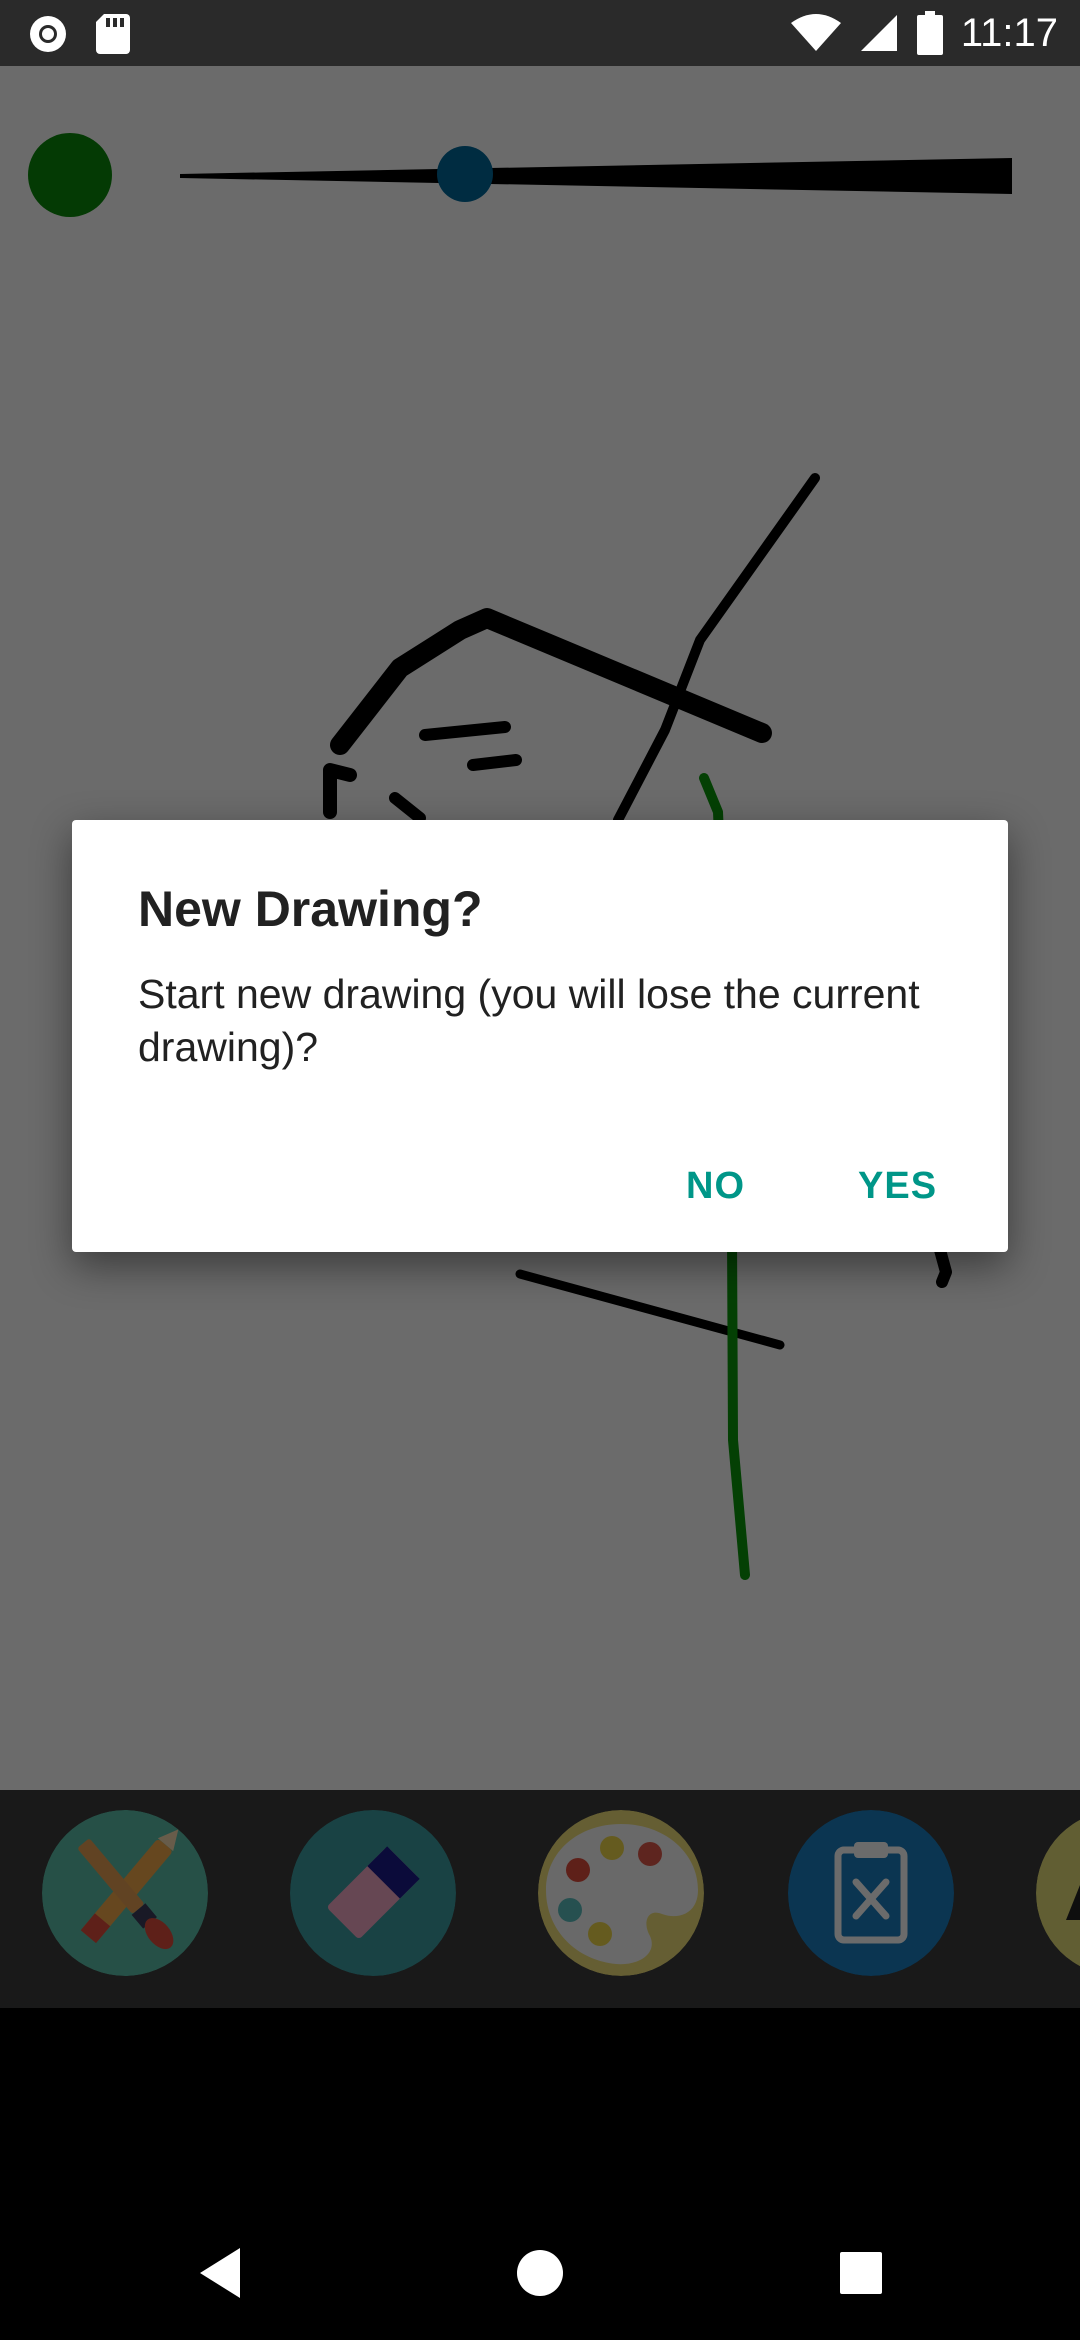 Image resolution: width=1080 pixels, height=2340 pixels. I want to click on system-nav-bar, so click(540, 2174).